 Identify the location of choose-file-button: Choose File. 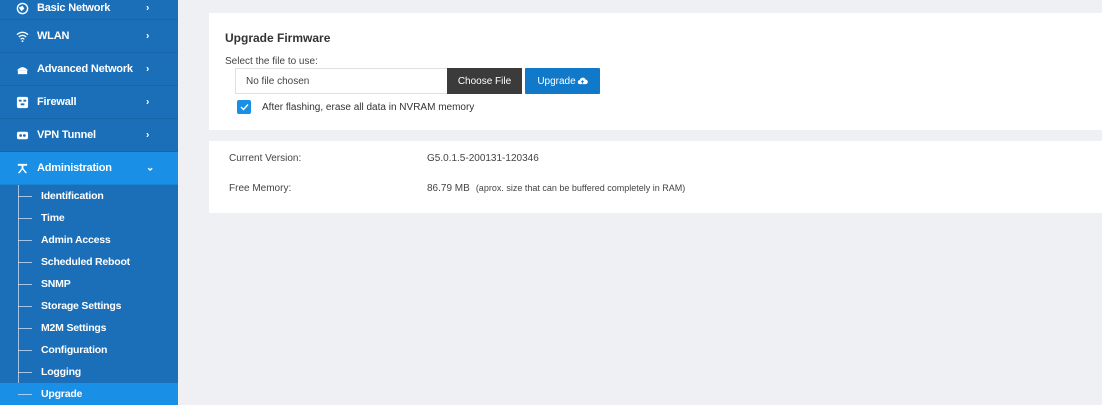
(484, 81).